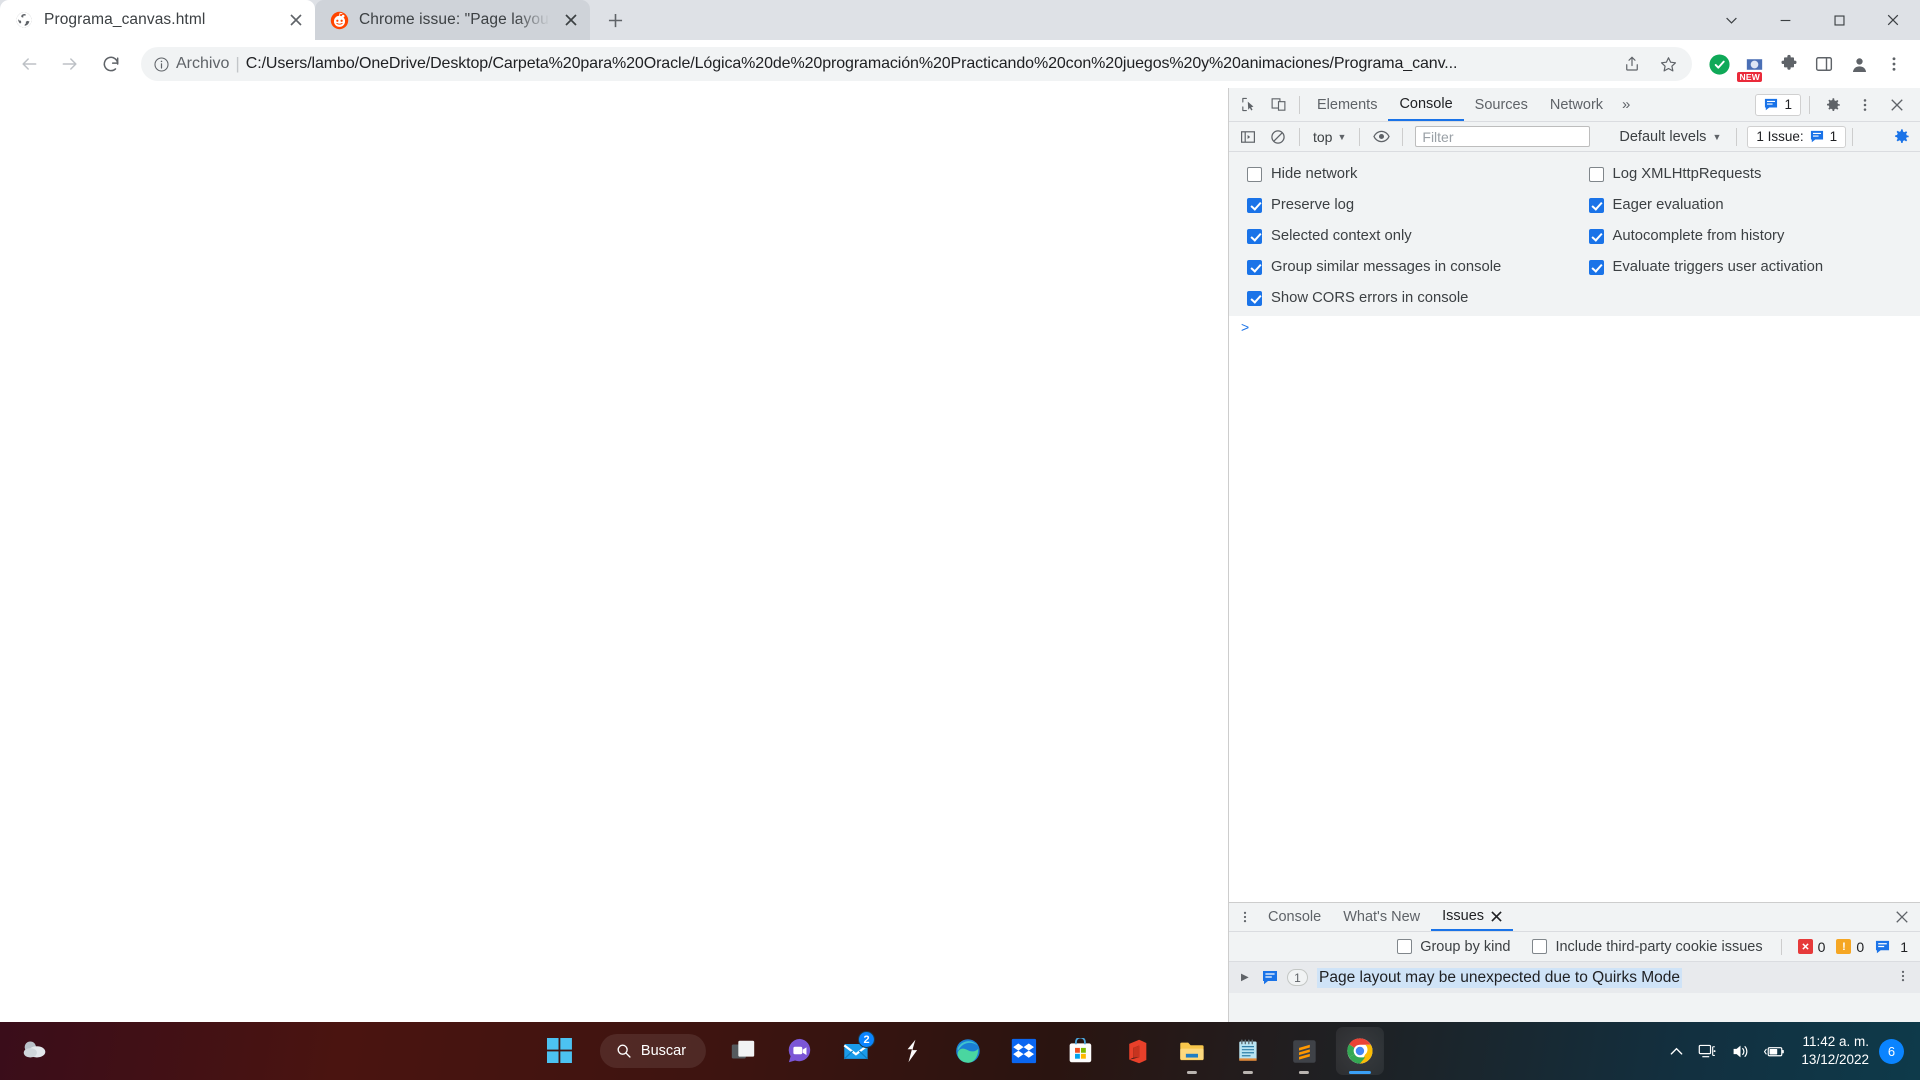  What do you see at coordinates (161, 64) in the screenshot?
I see `info-circle-icon` at bounding box center [161, 64].